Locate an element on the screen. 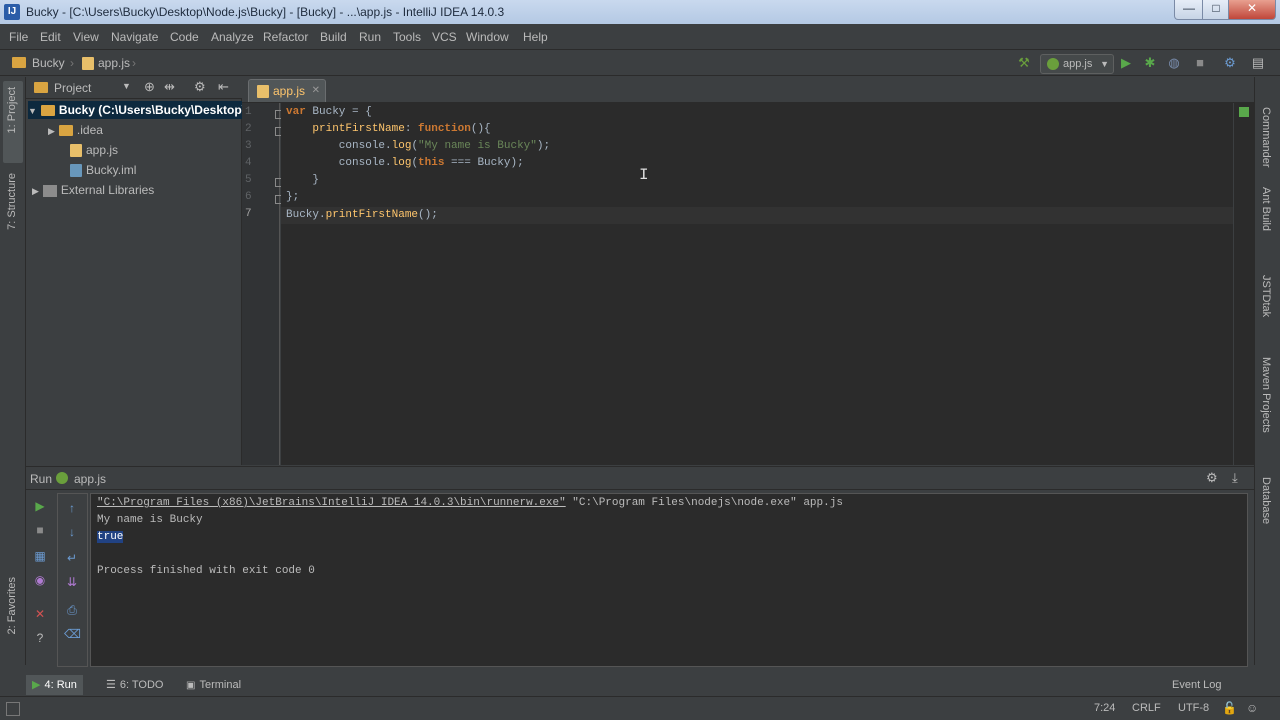  close-icon: ✕ is located at coordinates (40, 614).